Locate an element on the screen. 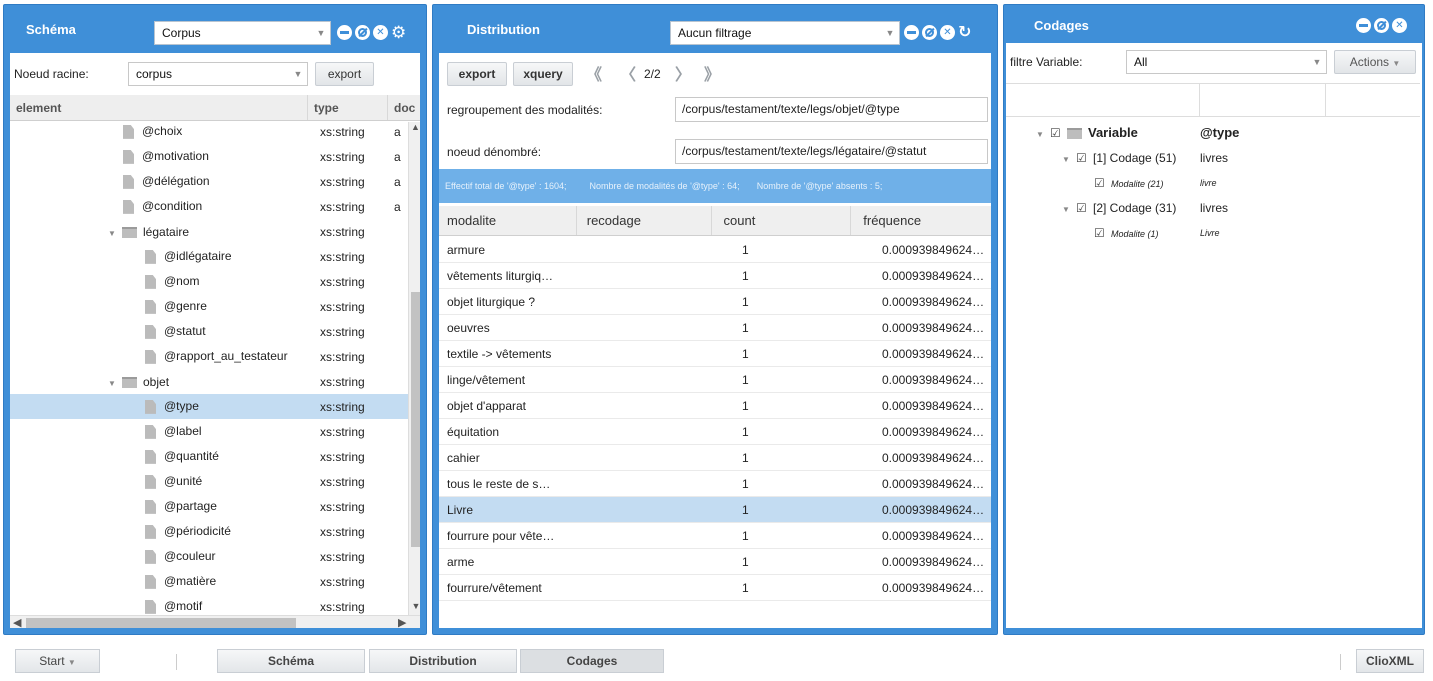 The height and width of the screenshot is (681, 1433). taskbar-codages-button: Codages is located at coordinates (592, 661).